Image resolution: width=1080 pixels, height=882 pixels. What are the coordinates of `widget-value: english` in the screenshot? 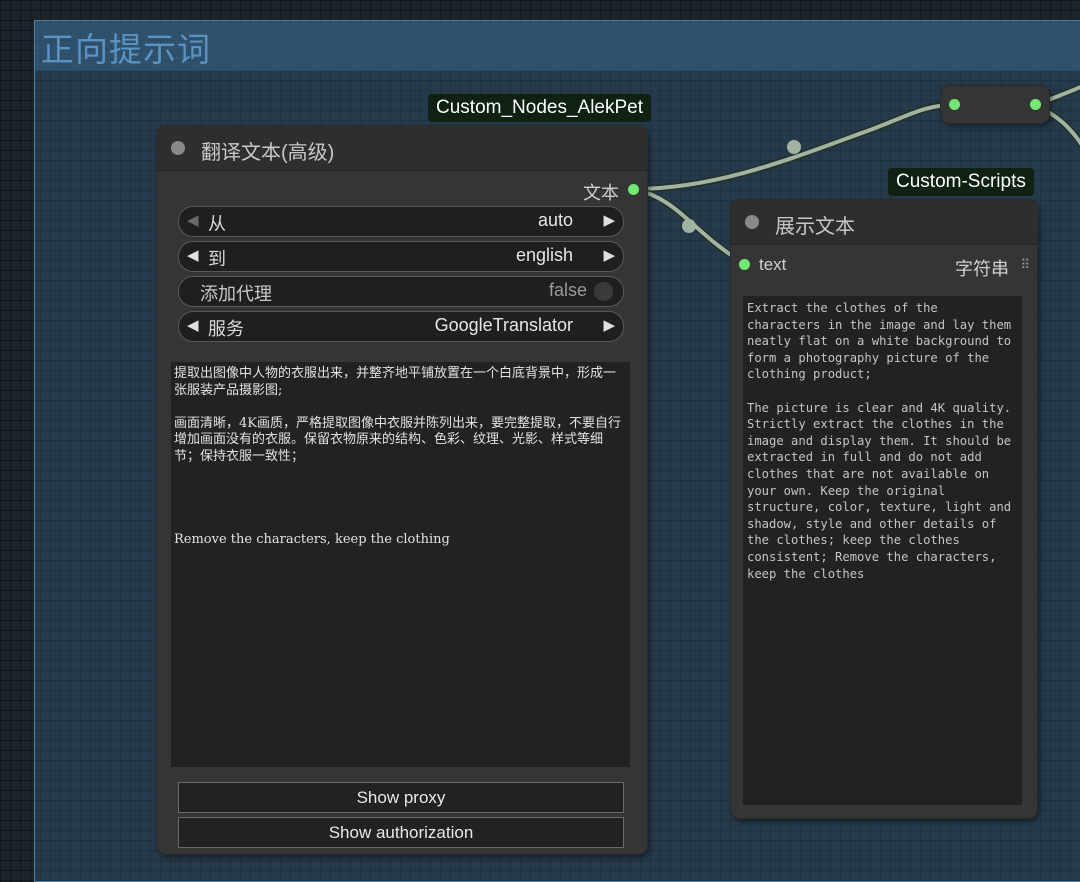 It's located at (544, 255).